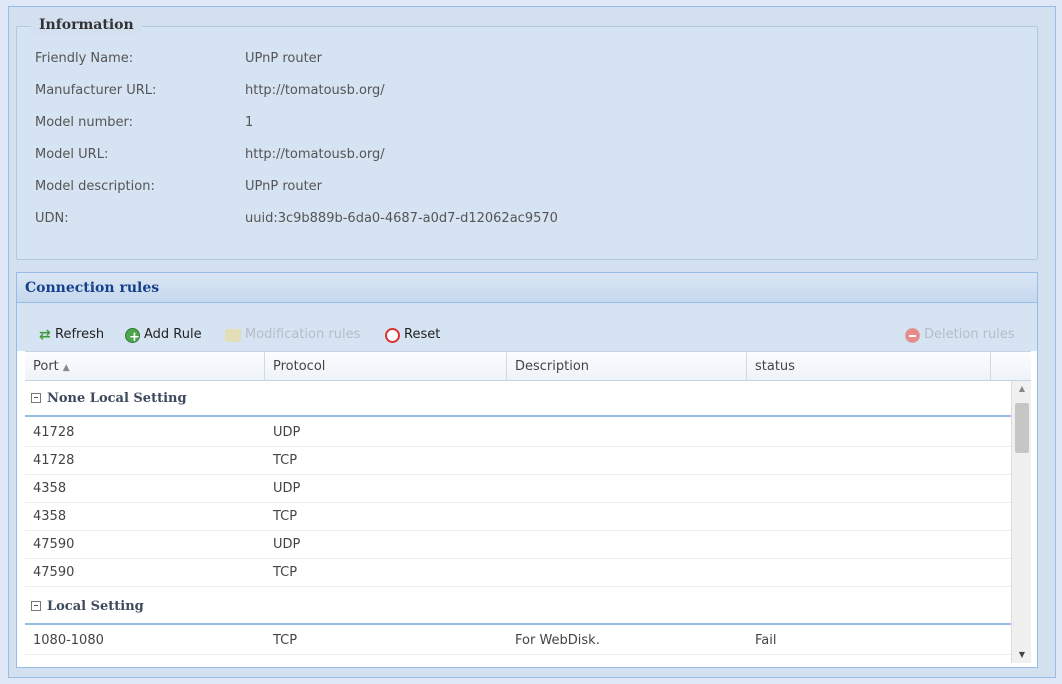  Describe the element at coordinates (869, 366) in the screenshot. I see `column-header-status: status` at that location.